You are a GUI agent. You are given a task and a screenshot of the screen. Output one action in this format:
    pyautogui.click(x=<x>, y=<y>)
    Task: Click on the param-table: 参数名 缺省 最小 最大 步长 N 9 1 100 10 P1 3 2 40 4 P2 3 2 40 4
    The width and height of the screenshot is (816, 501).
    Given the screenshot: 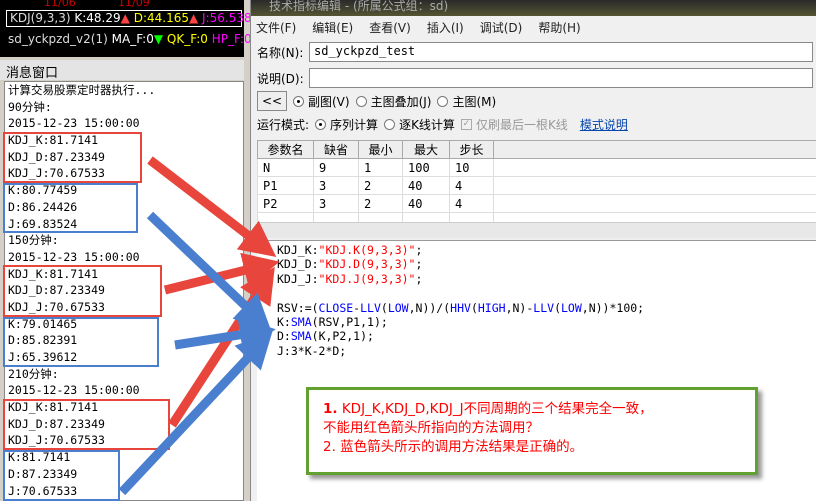 What is the action you would take?
    pyautogui.click(x=536, y=185)
    